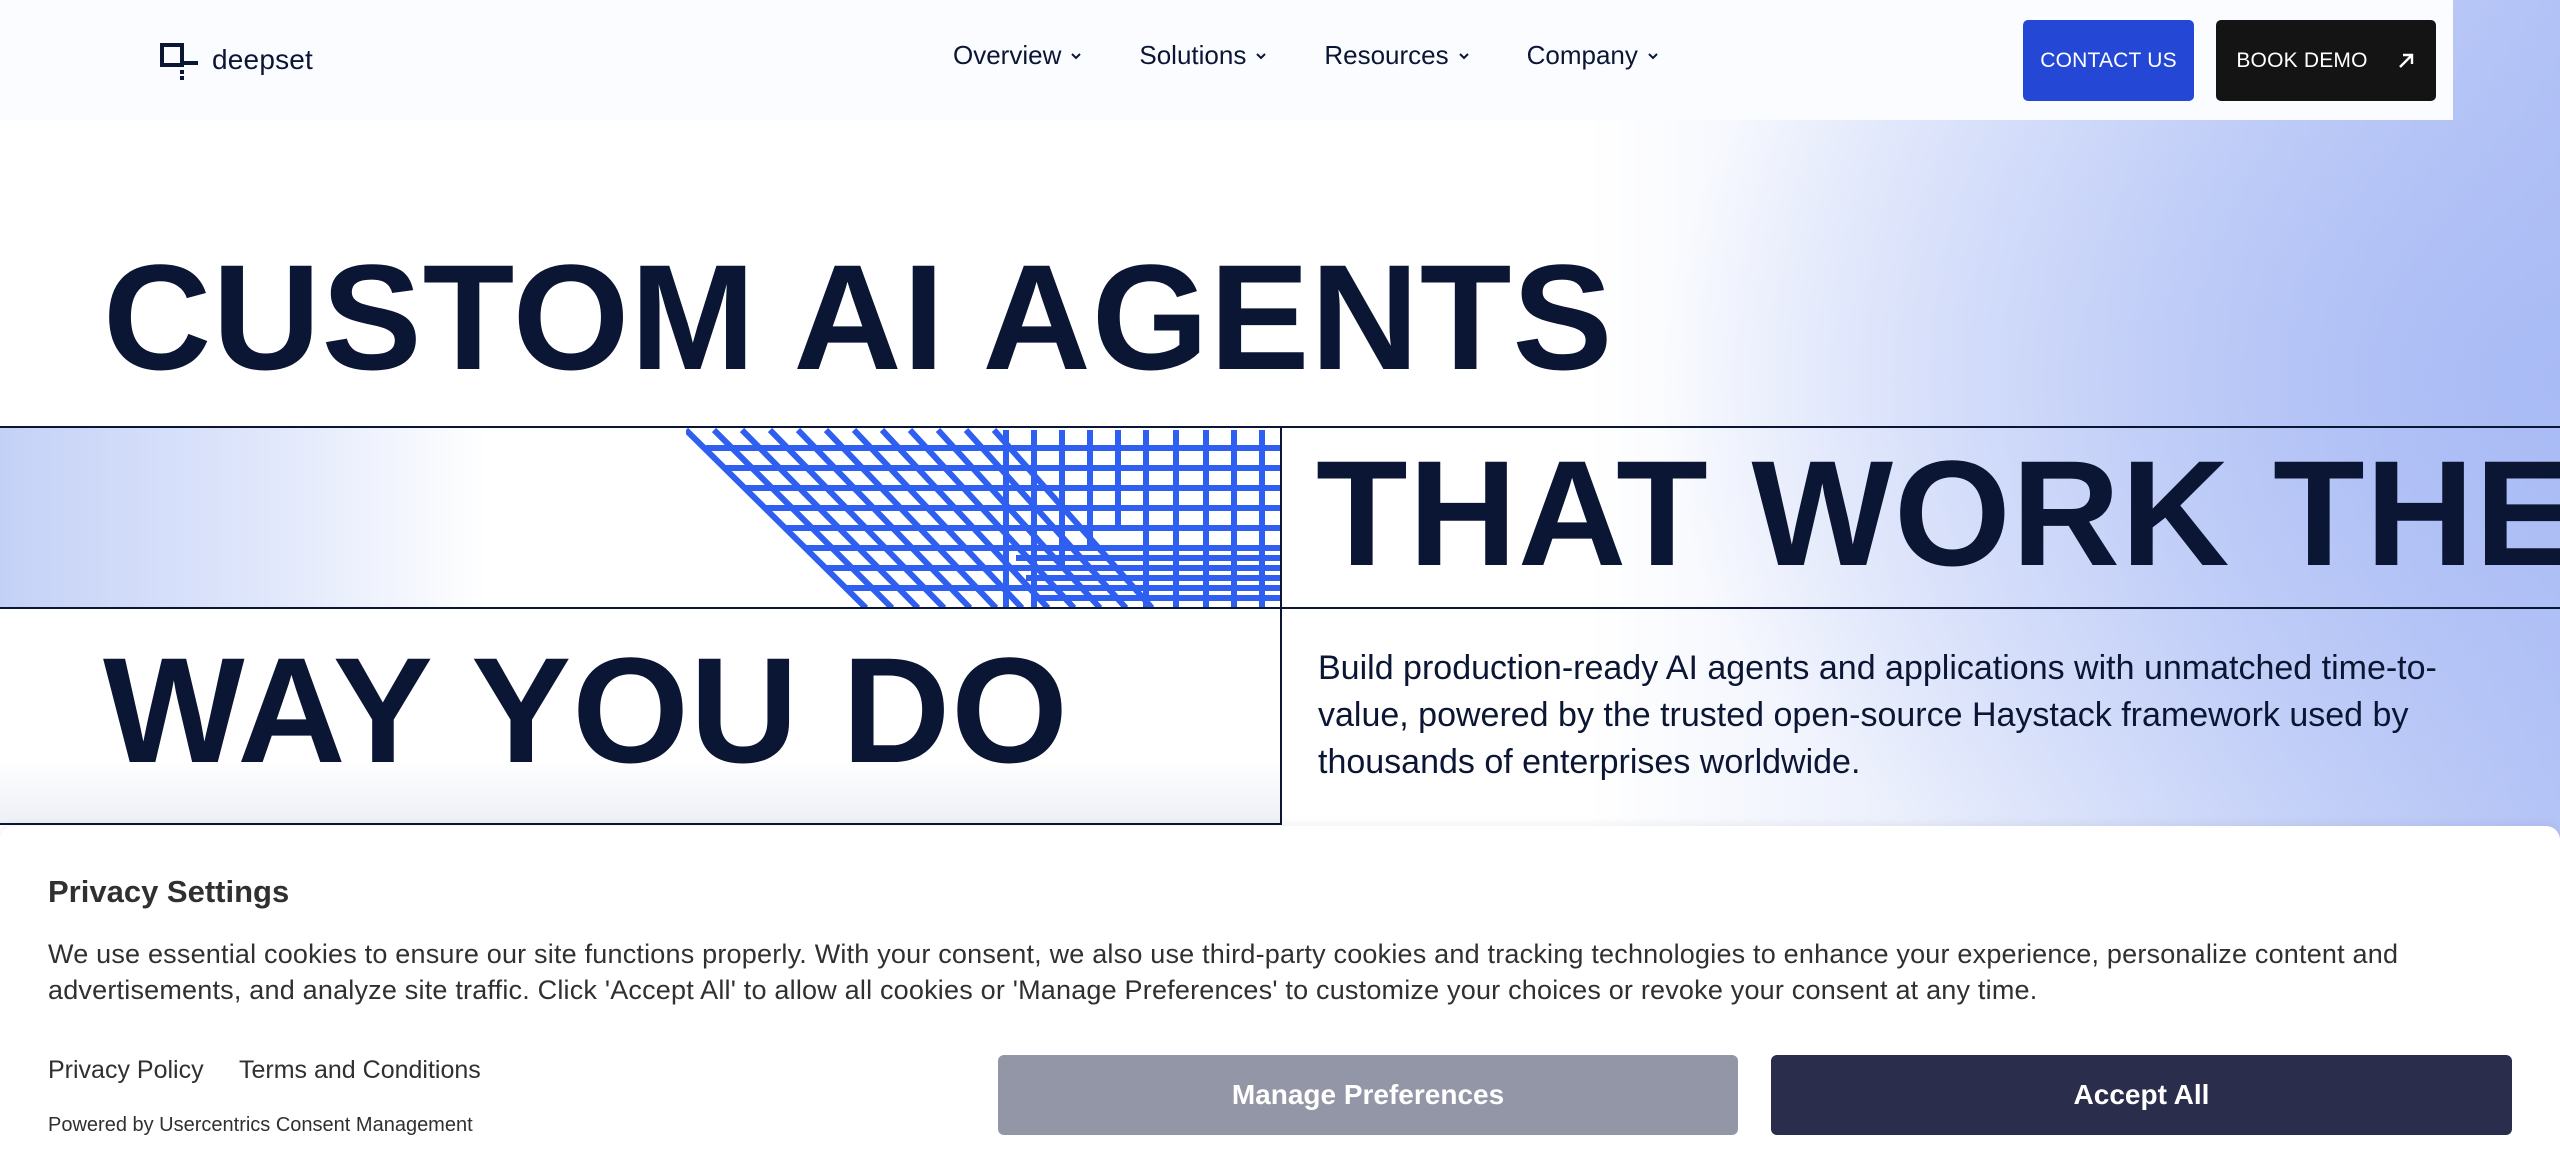 Image resolution: width=2560 pixels, height=1162 pixels. Describe the element at coordinates (126, 1070) in the screenshot. I see `privacy-policy-link: Privacy Policy` at that location.